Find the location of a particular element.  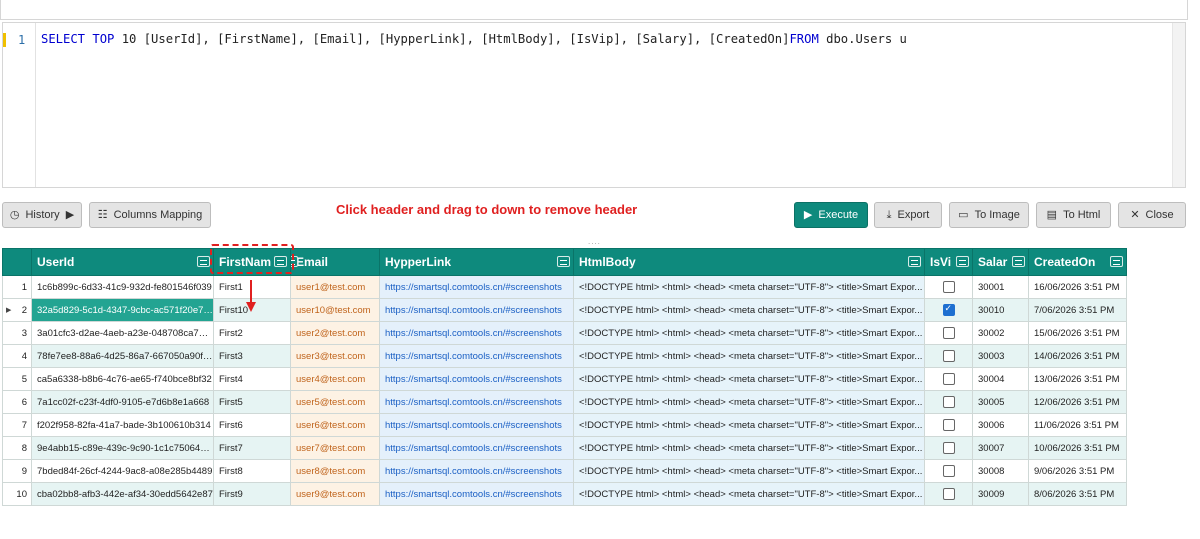

row-number-cell: 9 is located at coordinates (17, 471).